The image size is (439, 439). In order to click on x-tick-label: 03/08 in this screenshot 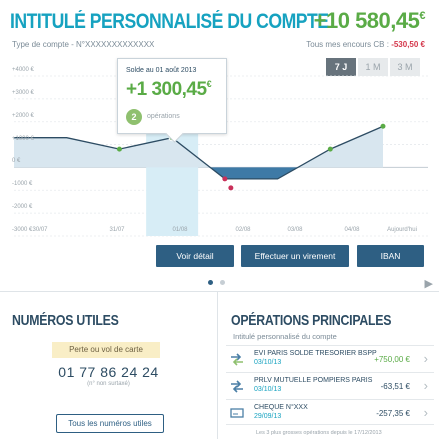, I will do `click(295, 230)`.